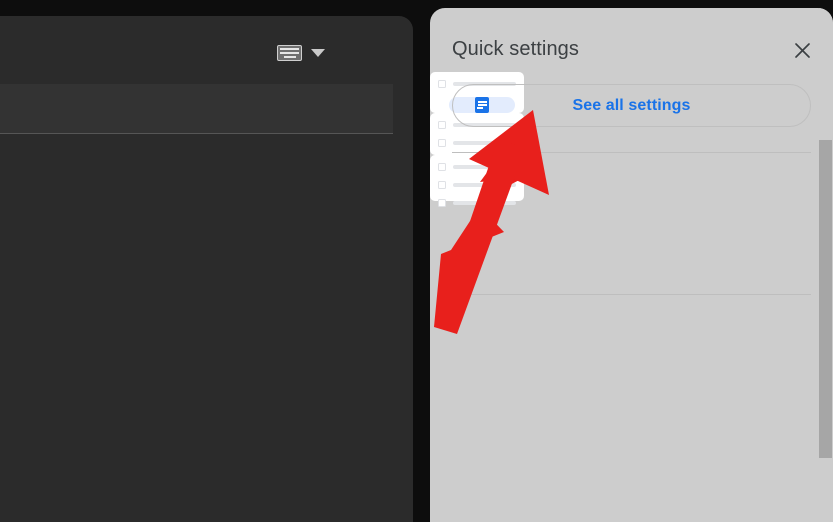 This screenshot has width=833, height=522. I want to click on chevron-down-icon, so click(318, 53).